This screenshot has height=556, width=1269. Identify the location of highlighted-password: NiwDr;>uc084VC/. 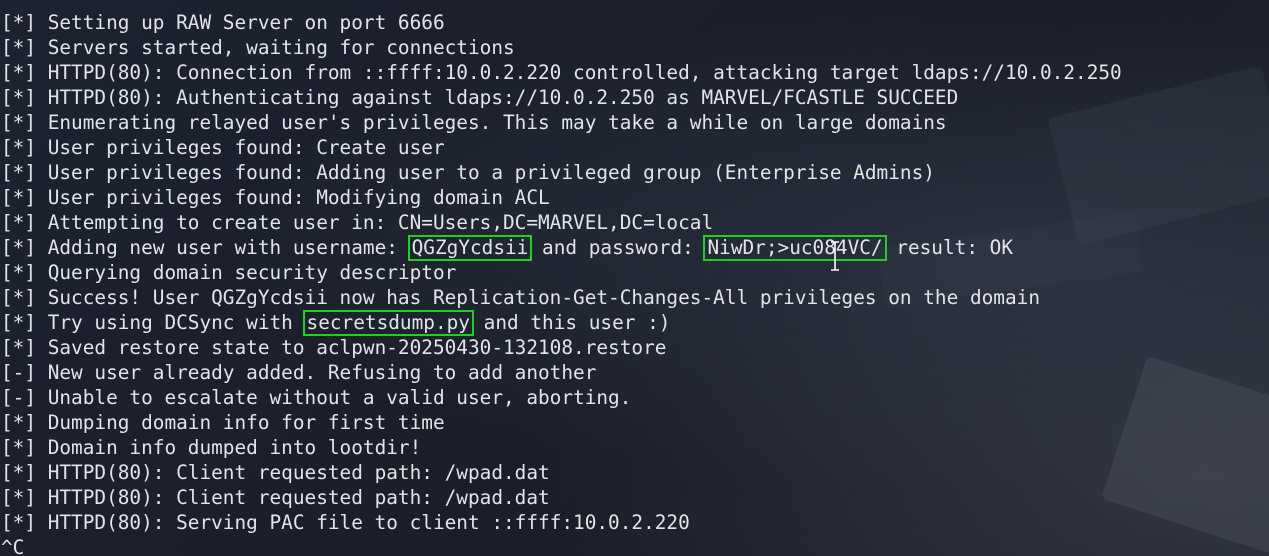
(795, 248).